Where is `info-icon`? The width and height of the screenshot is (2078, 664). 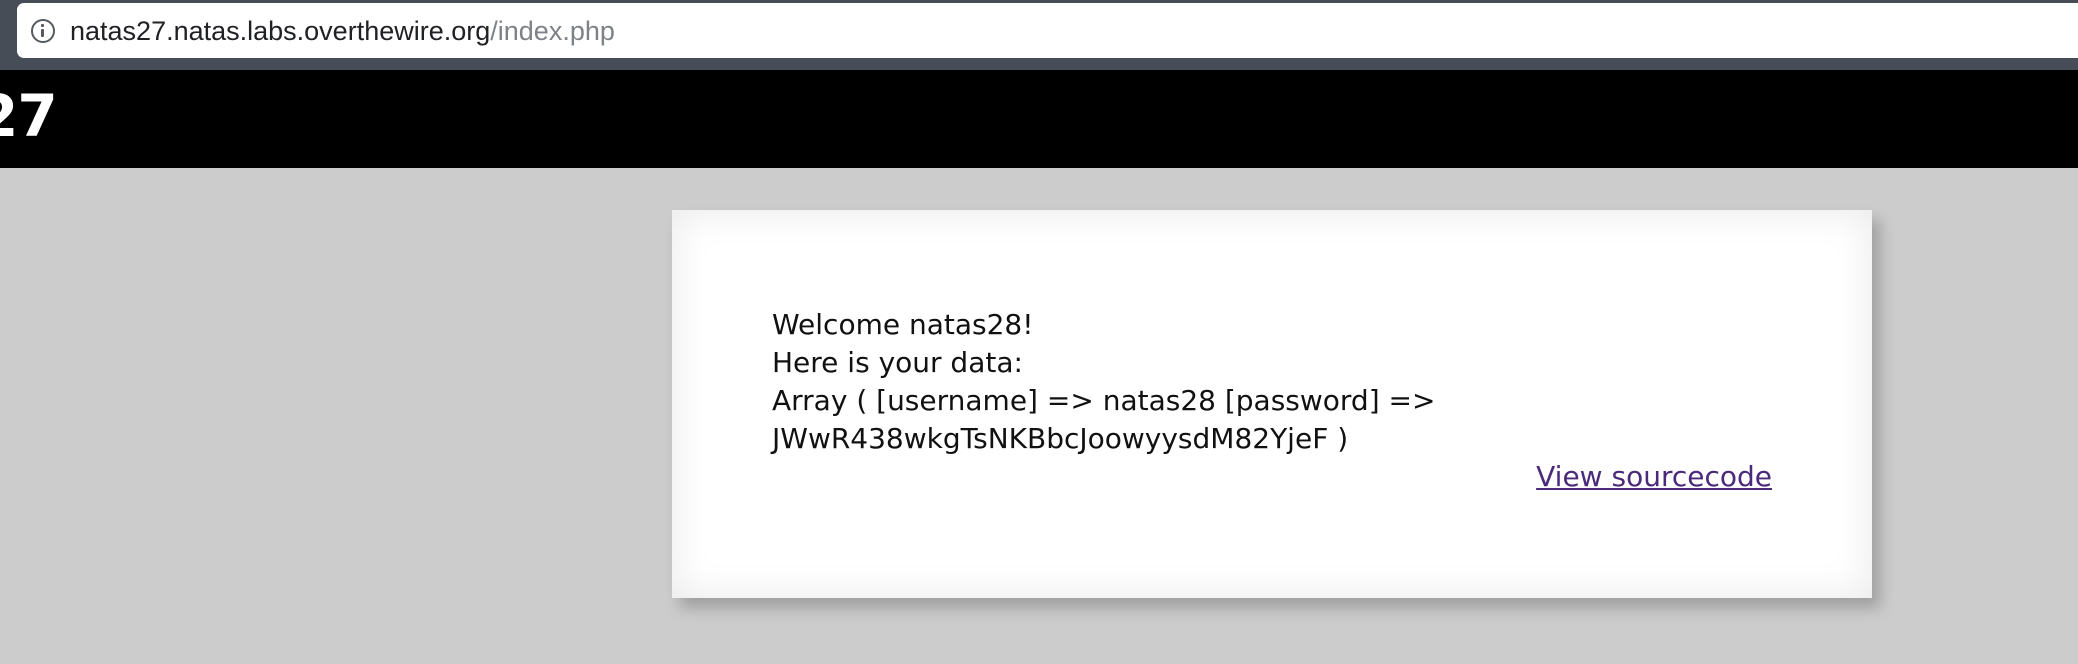
info-icon is located at coordinates (43, 31).